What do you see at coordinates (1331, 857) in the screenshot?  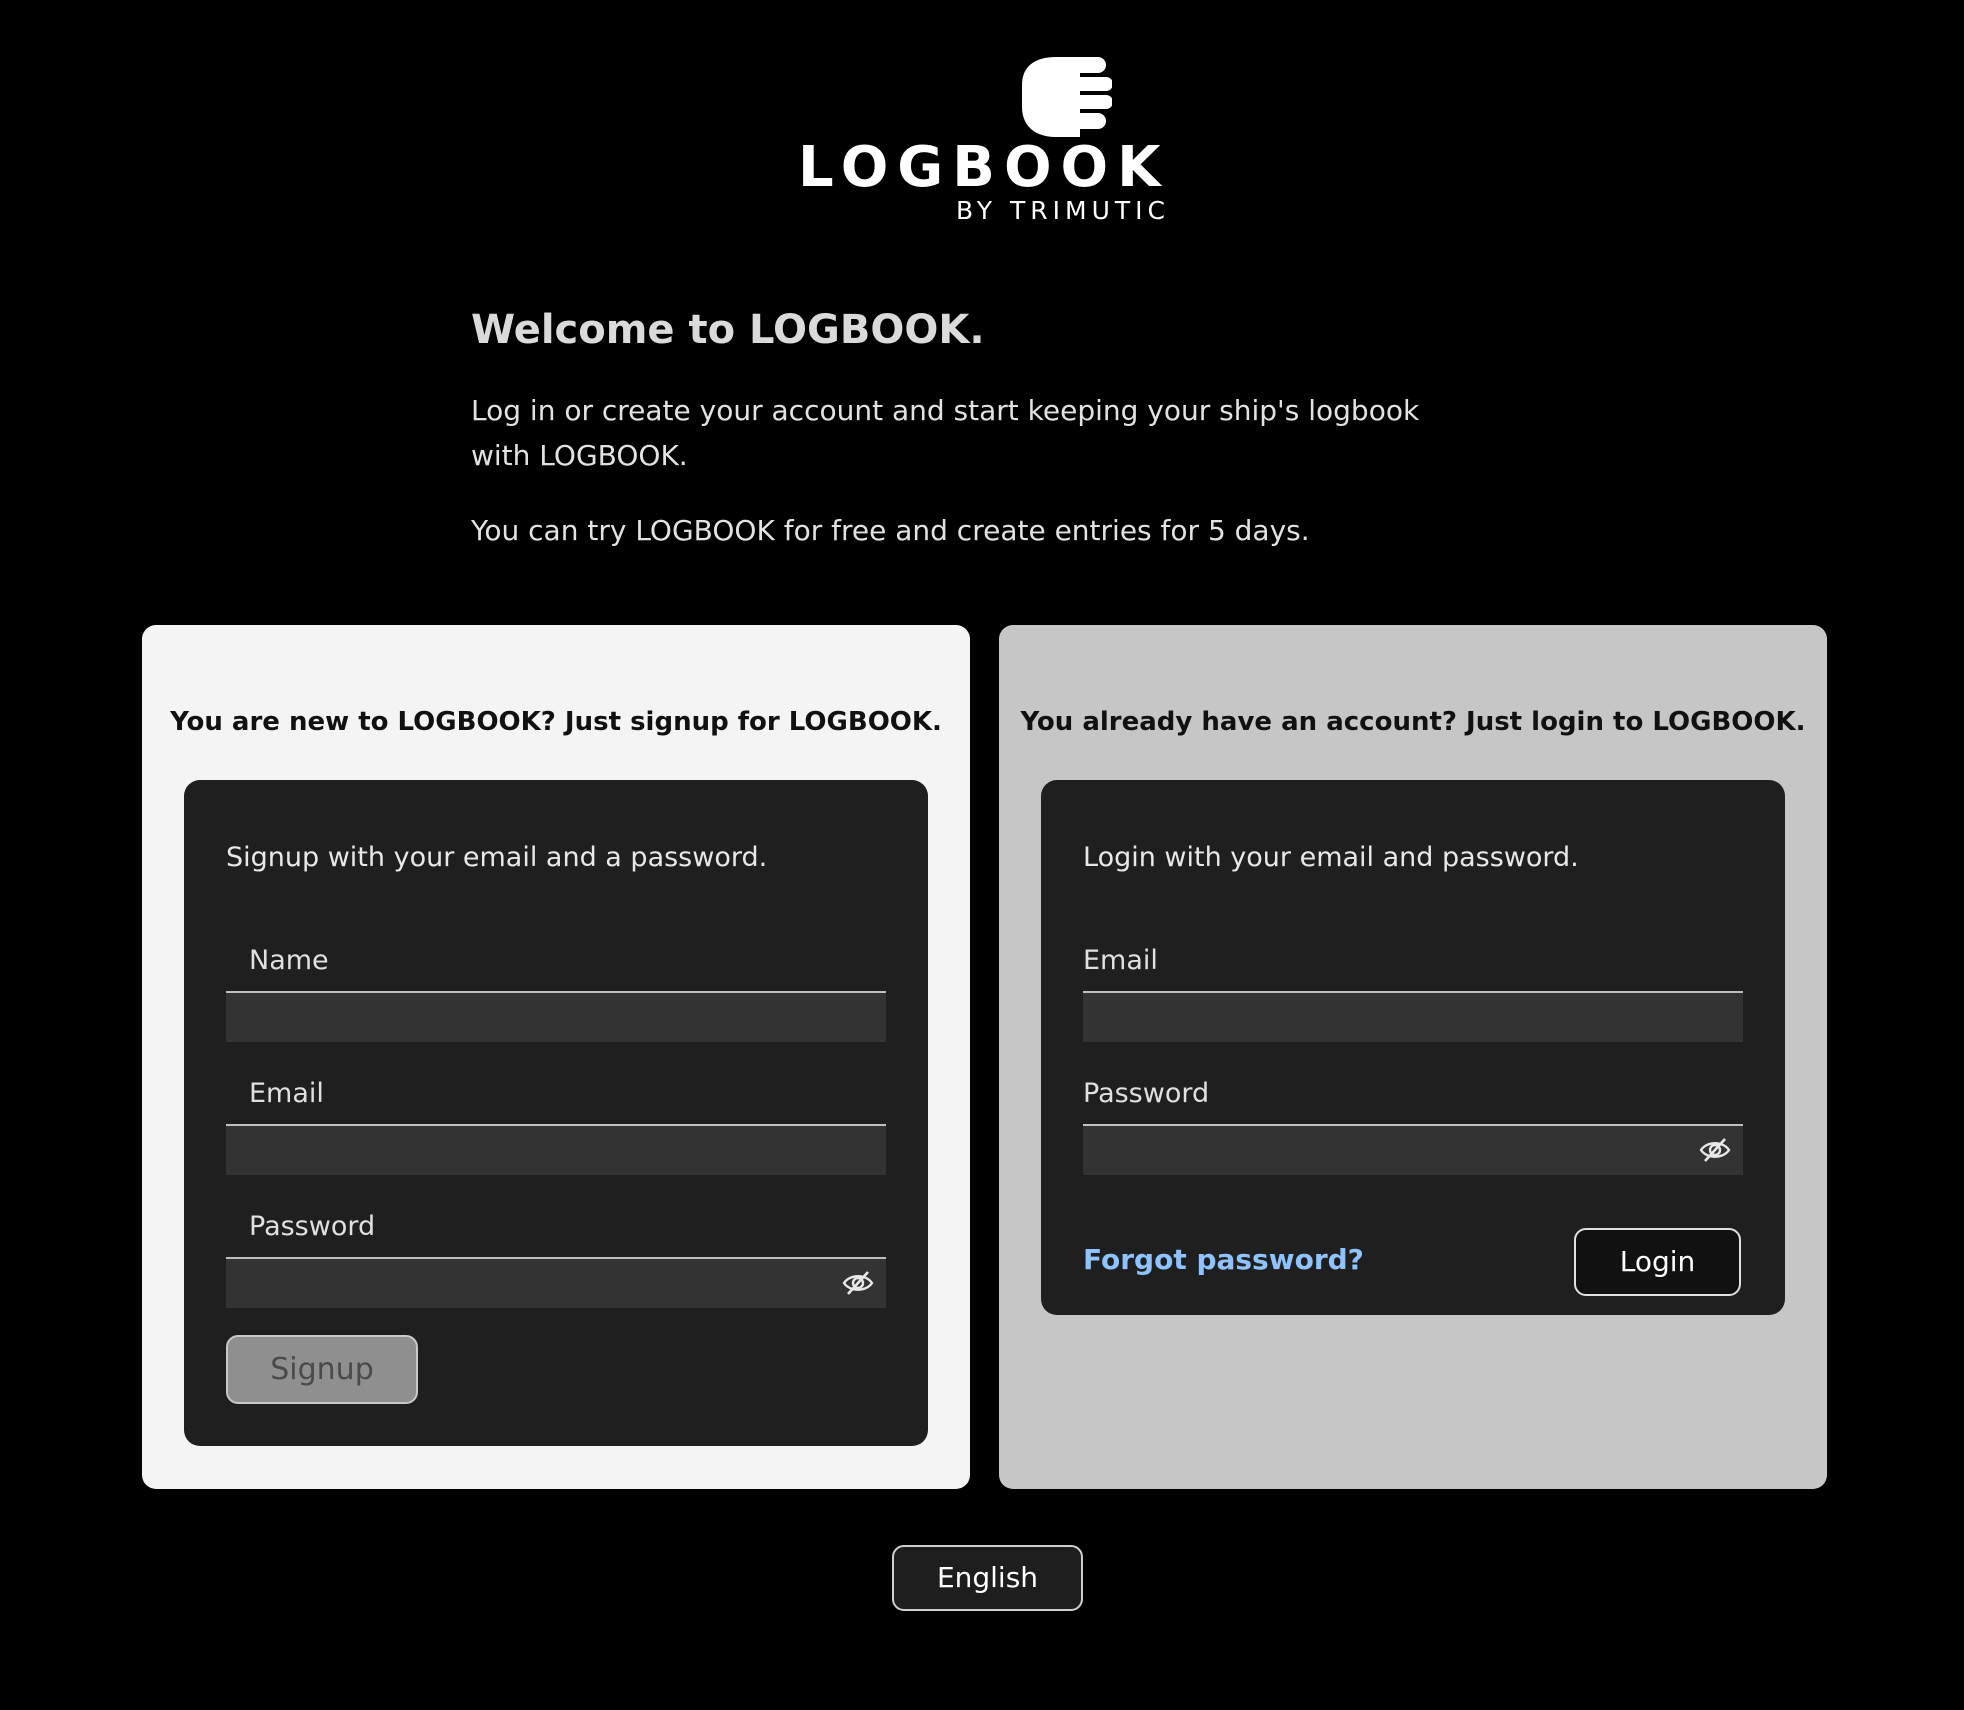 I see `login-intro: Login with your email and password.` at bounding box center [1331, 857].